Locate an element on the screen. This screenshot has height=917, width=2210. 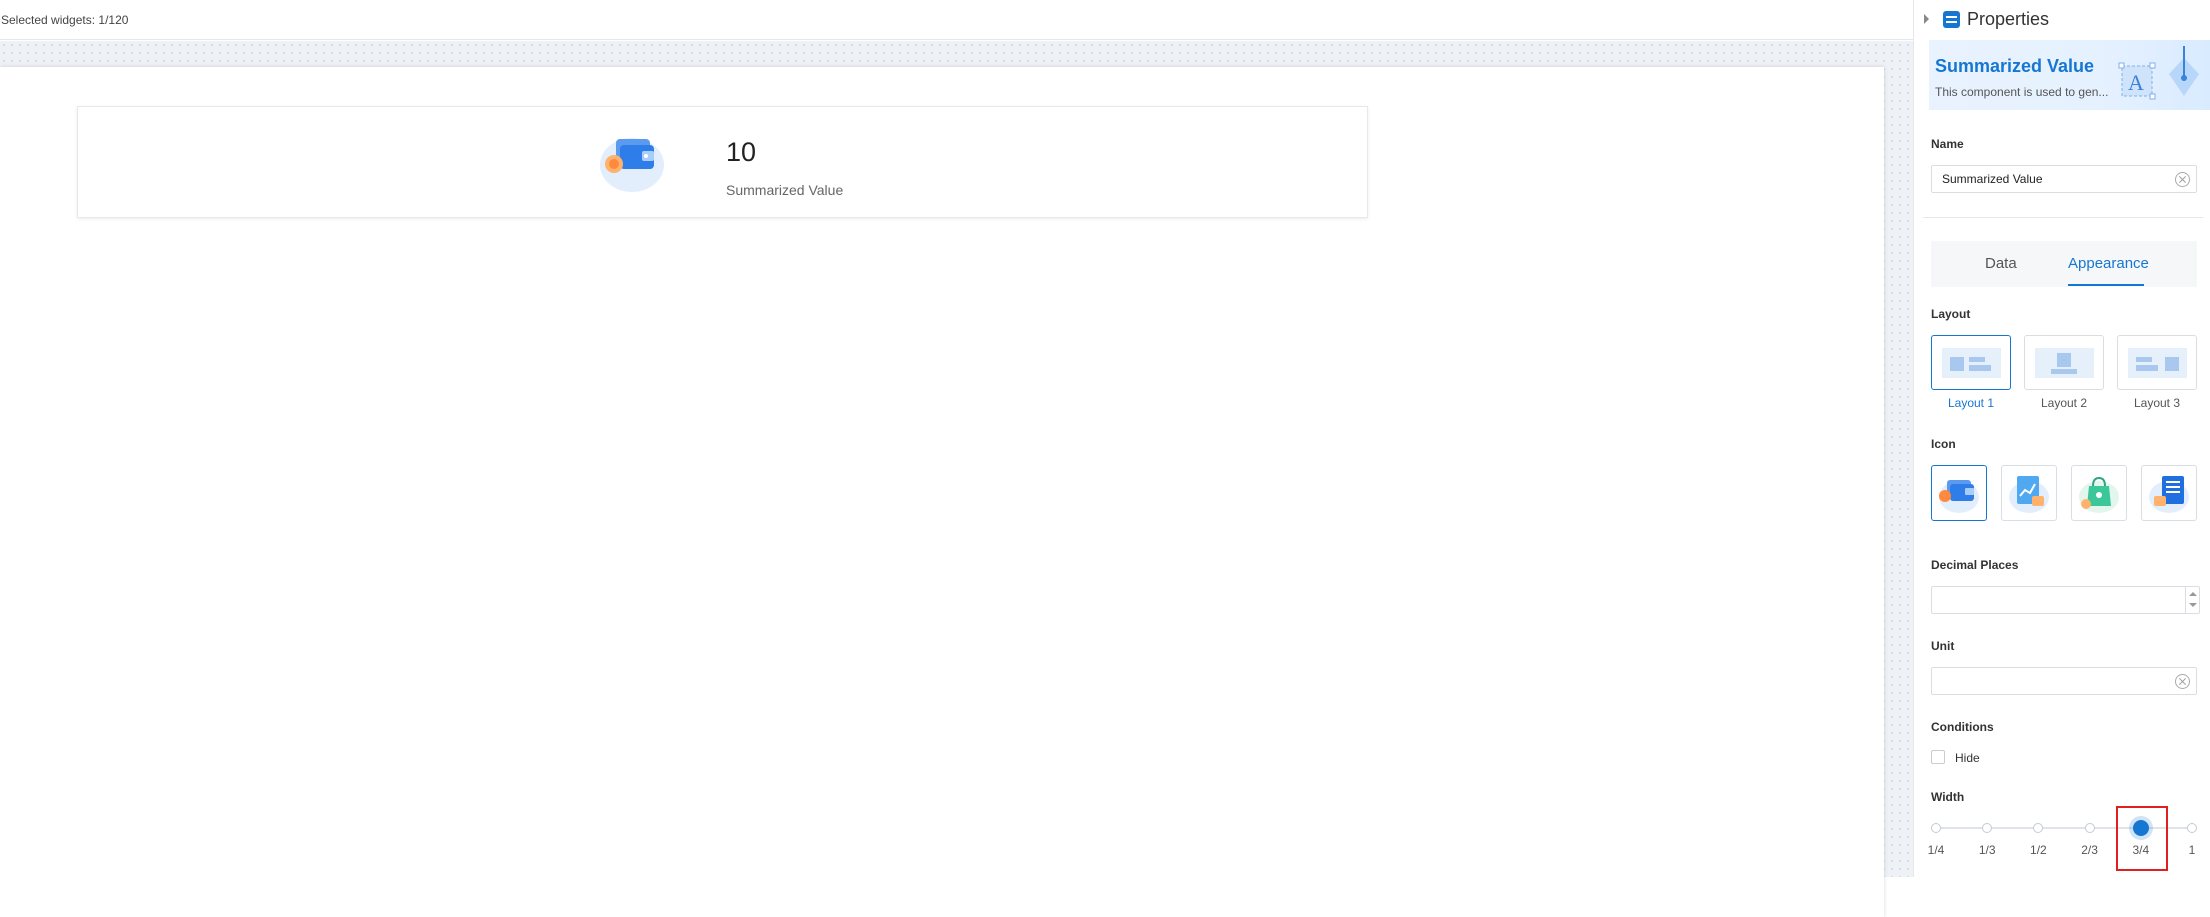
properties-icon is located at coordinates (1951, 19).